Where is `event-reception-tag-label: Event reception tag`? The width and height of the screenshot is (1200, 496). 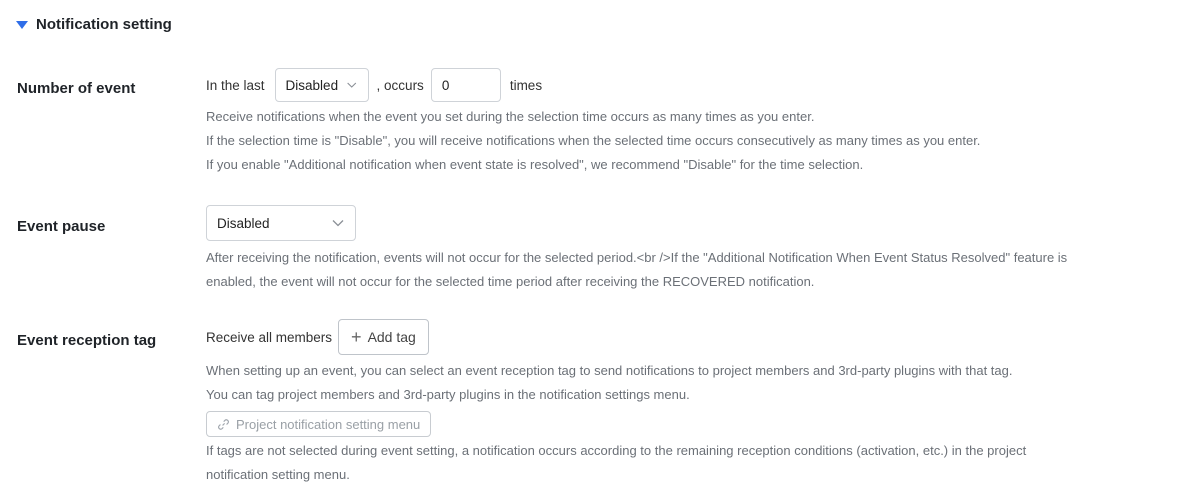
event-reception-tag-label: Event reception tag is located at coordinates (87, 340).